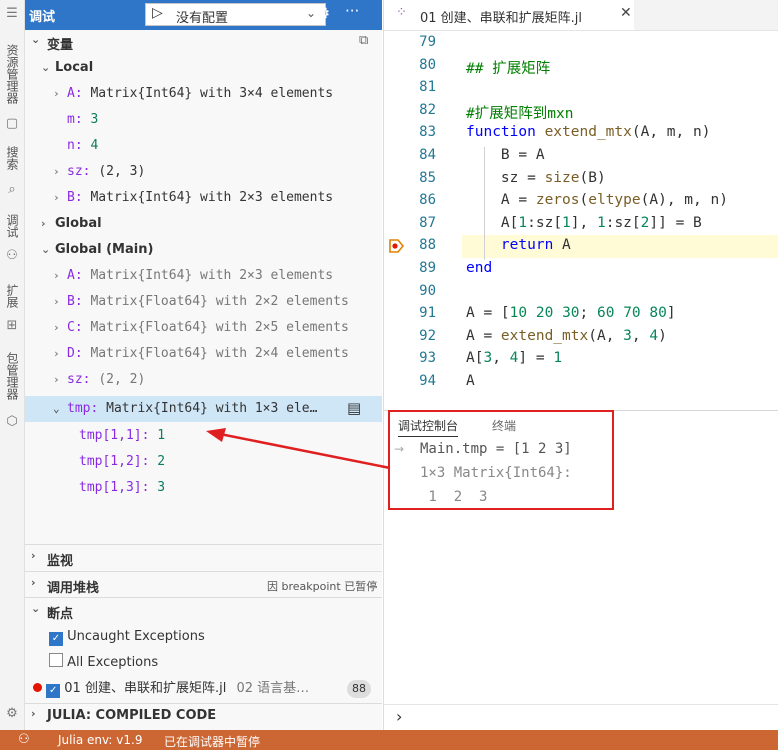  What do you see at coordinates (36, 39) in the screenshot?
I see `chevron-down-icon: ⌄` at bounding box center [36, 39].